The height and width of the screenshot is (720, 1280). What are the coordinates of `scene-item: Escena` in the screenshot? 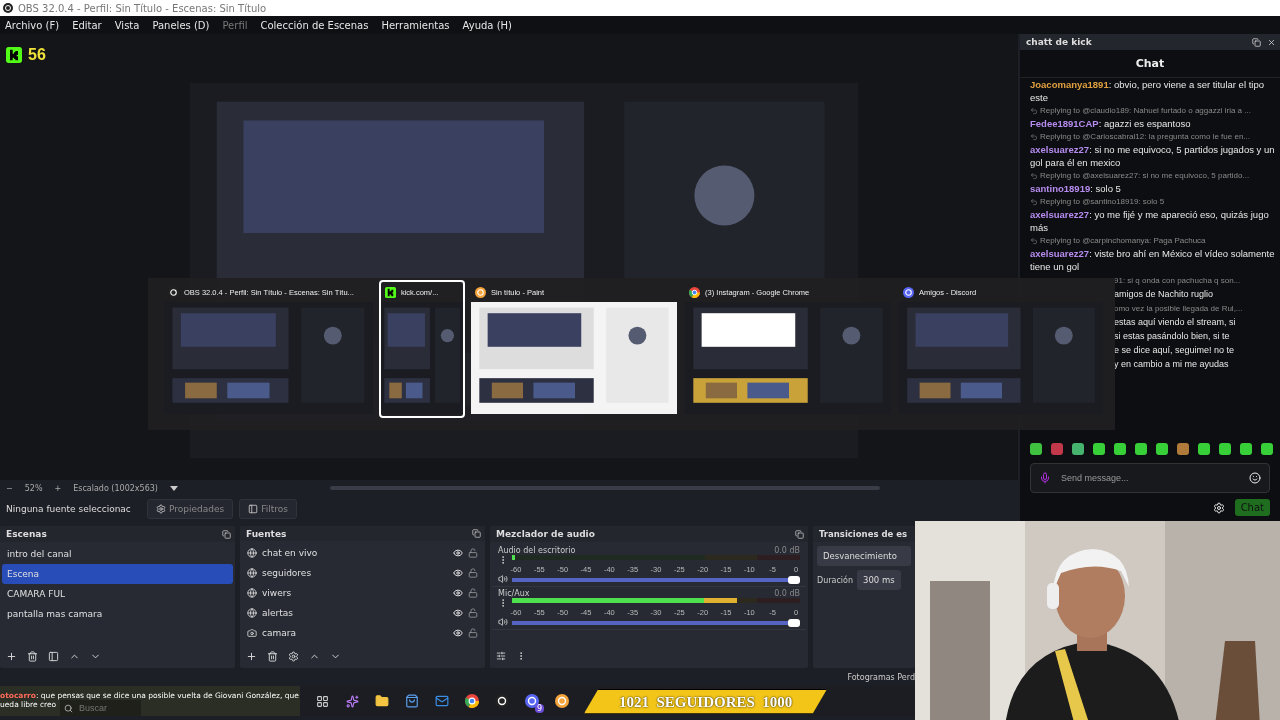 It's located at (117, 574).